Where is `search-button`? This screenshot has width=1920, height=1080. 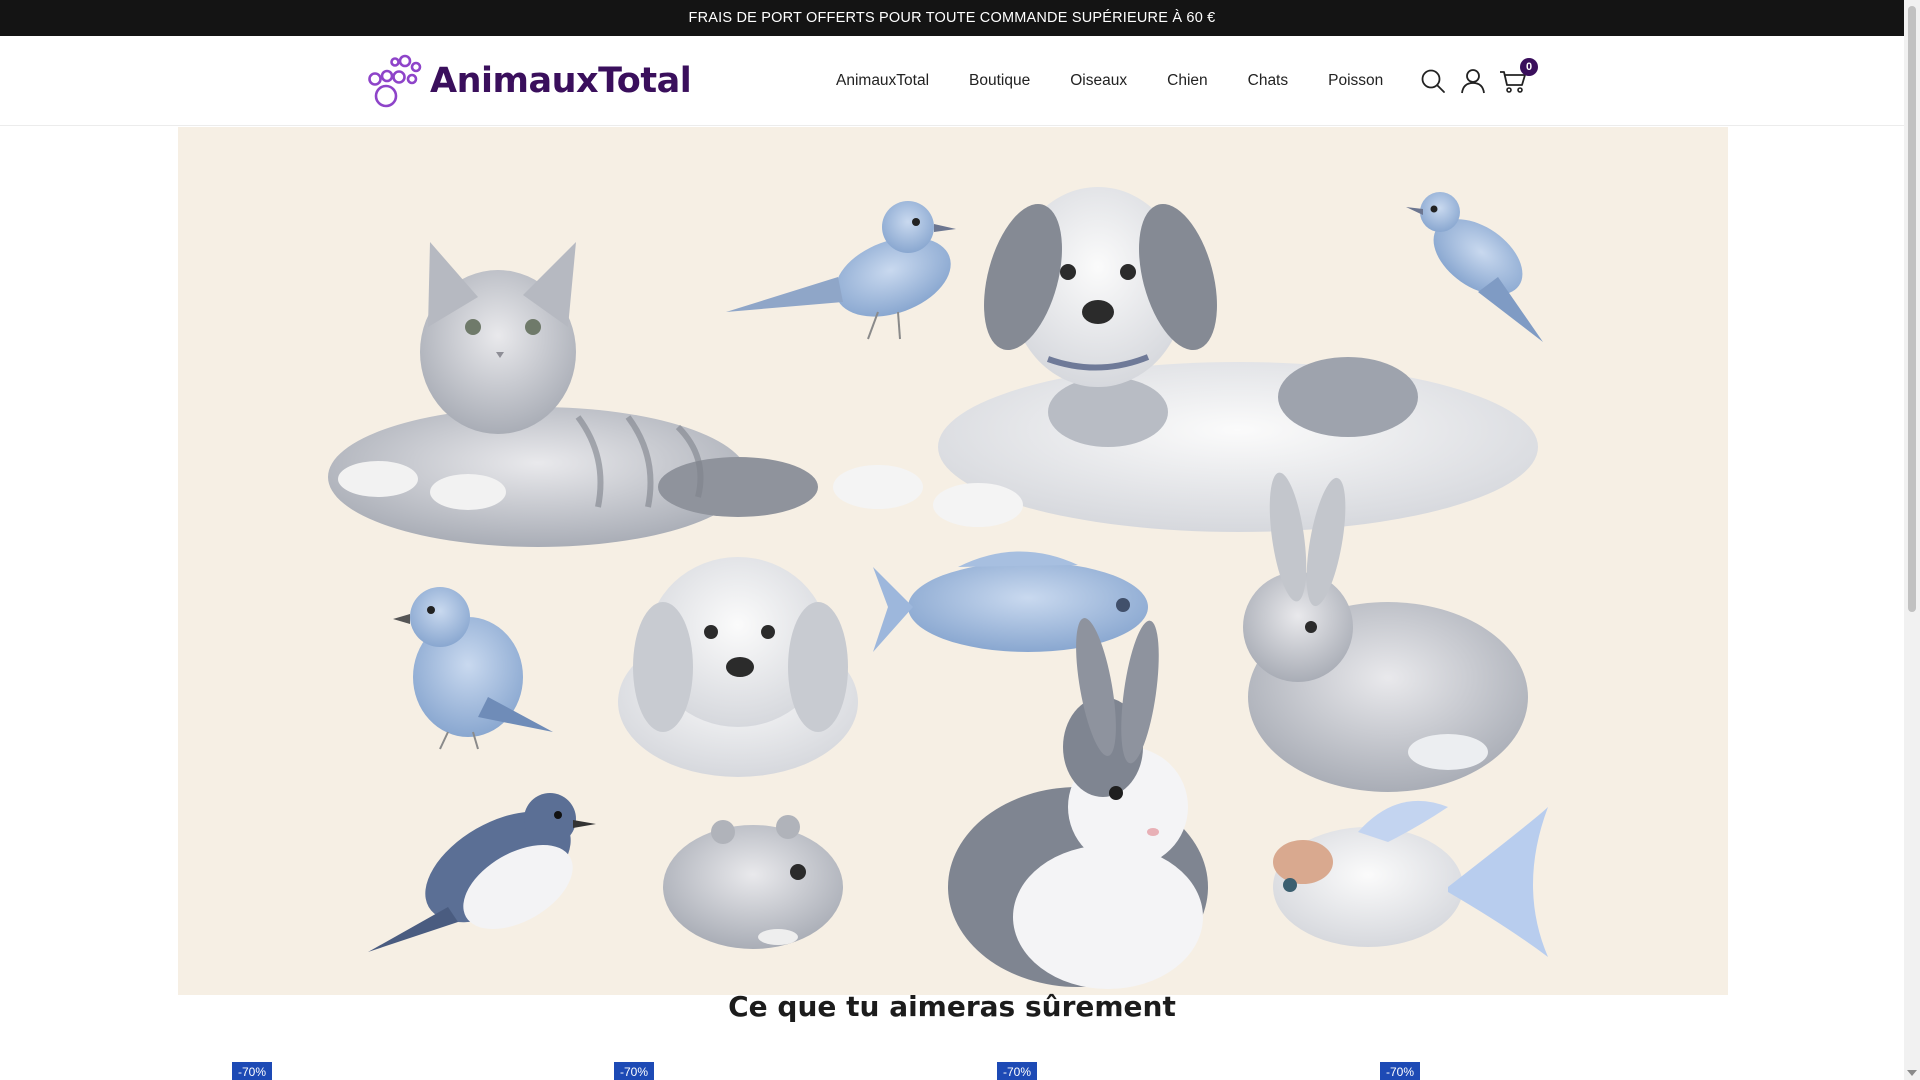
search-button is located at coordinates (1433, 81).